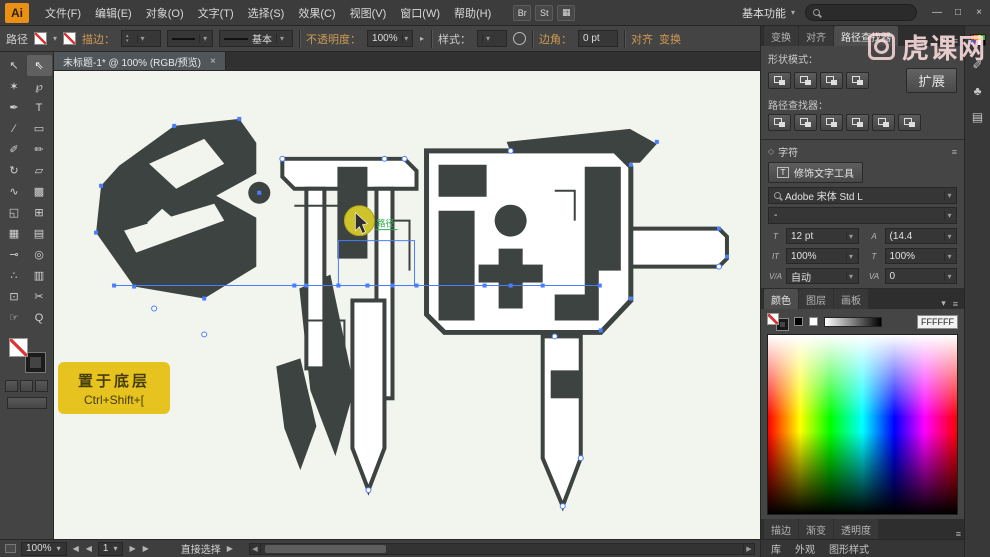  I want to click on shape-builder-tool: ◱, so click(14, 212).